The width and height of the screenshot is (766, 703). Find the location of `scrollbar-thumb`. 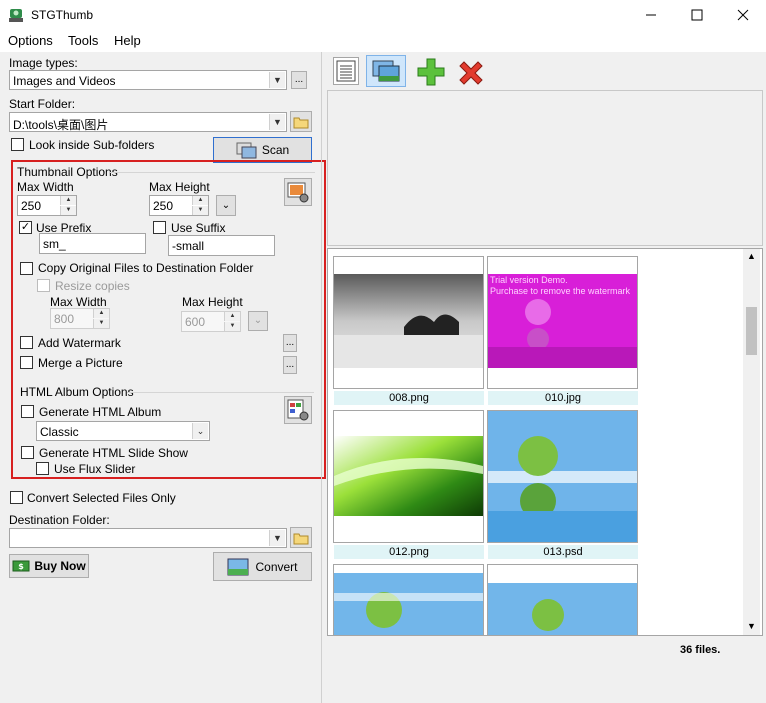

scrollbar-thumb is located at coordinates (751, 331).